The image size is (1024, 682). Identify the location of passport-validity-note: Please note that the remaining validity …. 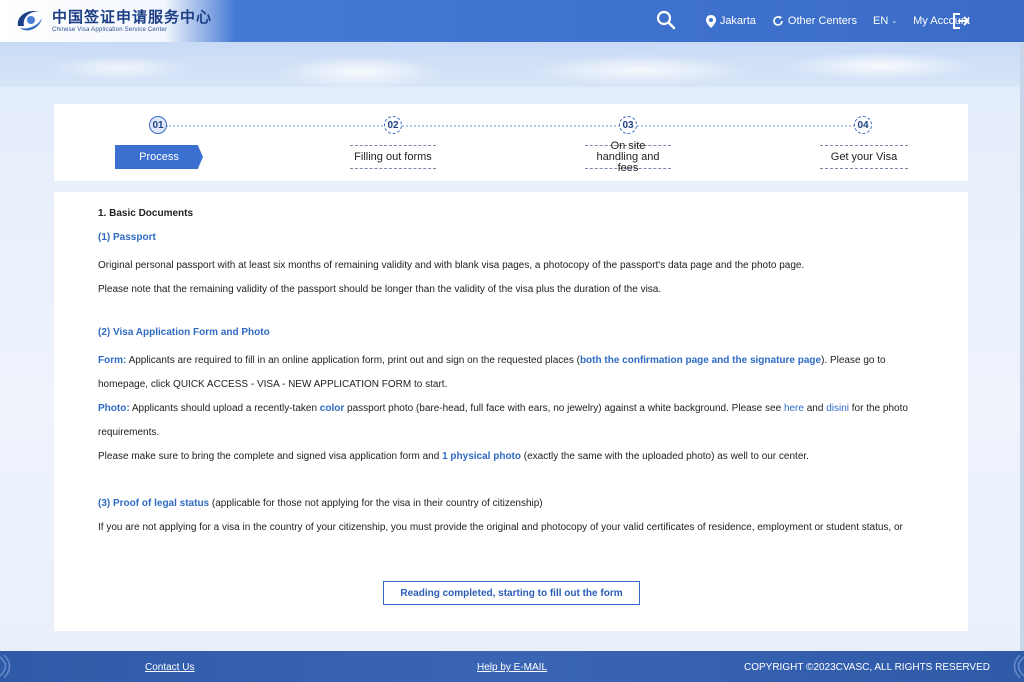
(380, 289).